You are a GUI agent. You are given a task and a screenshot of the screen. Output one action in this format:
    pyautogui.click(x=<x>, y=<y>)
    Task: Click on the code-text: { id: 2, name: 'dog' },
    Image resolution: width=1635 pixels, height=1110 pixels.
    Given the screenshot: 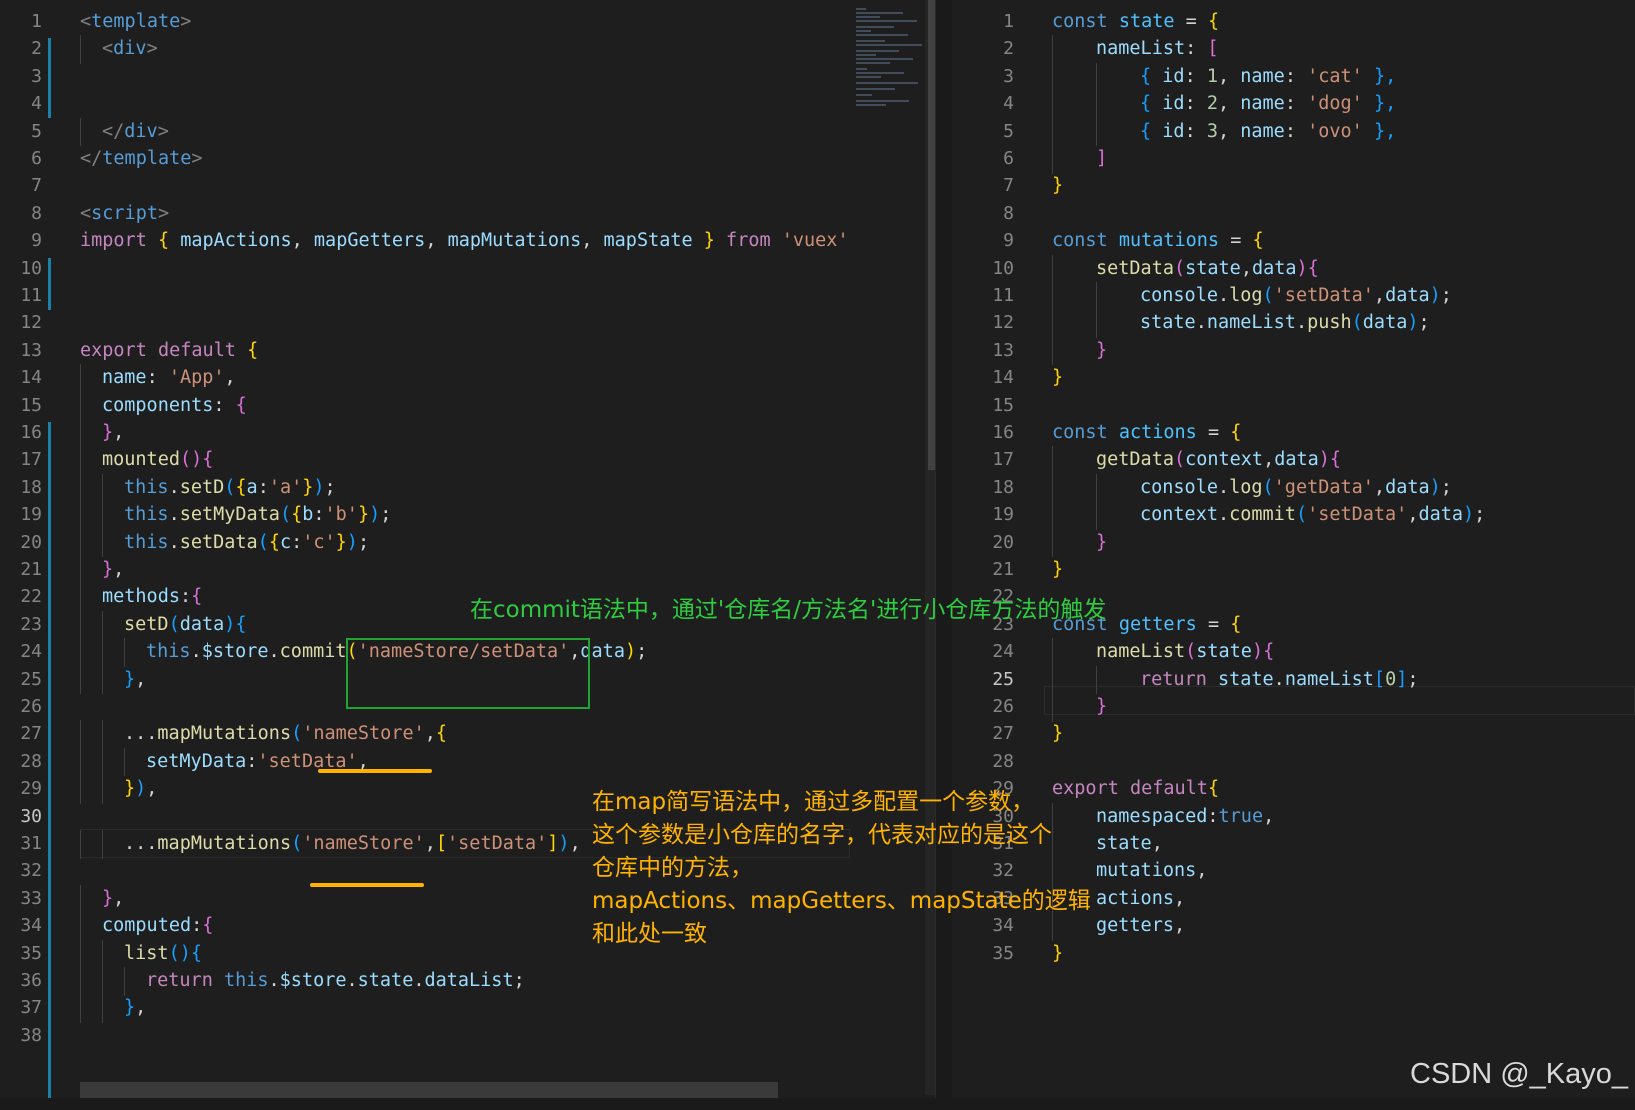 What is the action you would take?
    pyautogui.click(x=1268, y=104)
    